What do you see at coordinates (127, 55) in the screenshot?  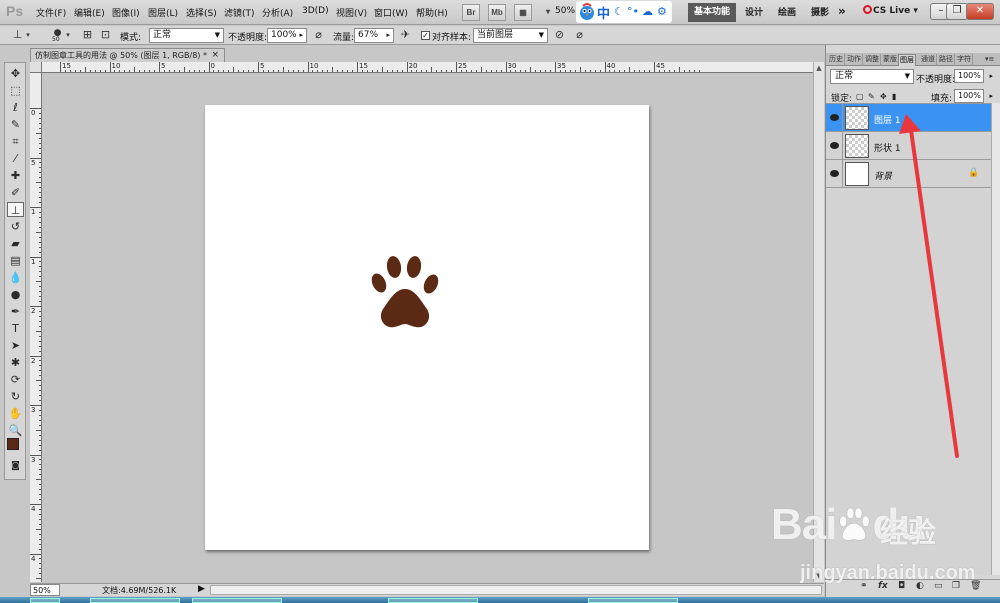 I see `document-tab: 仿制图章工具的用法 @ 50% (图层 1, RGB/8) * ×` at bounding box center [127, 55].